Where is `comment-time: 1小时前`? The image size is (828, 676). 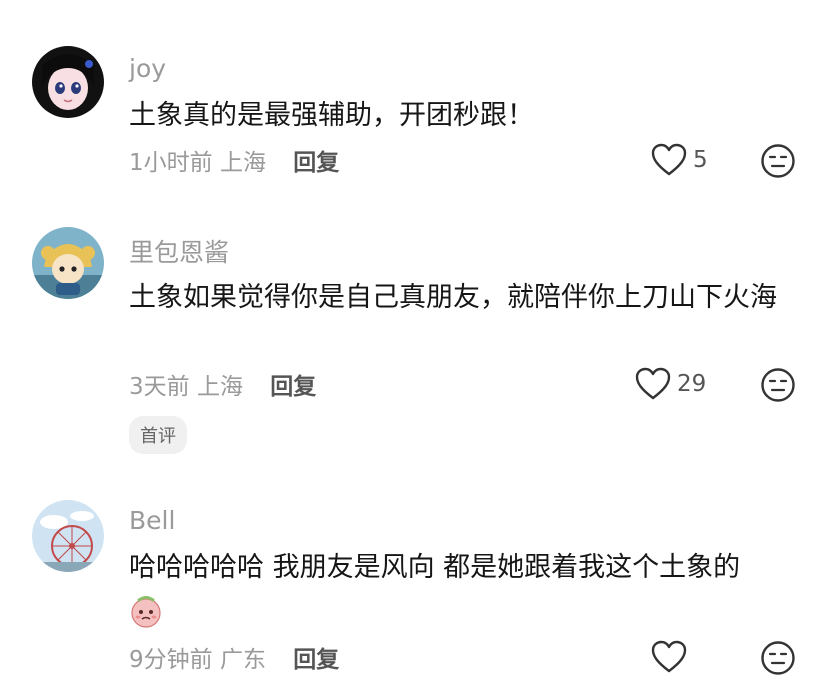 comment-time: 1小时前 is located at coordinates (171, 163).